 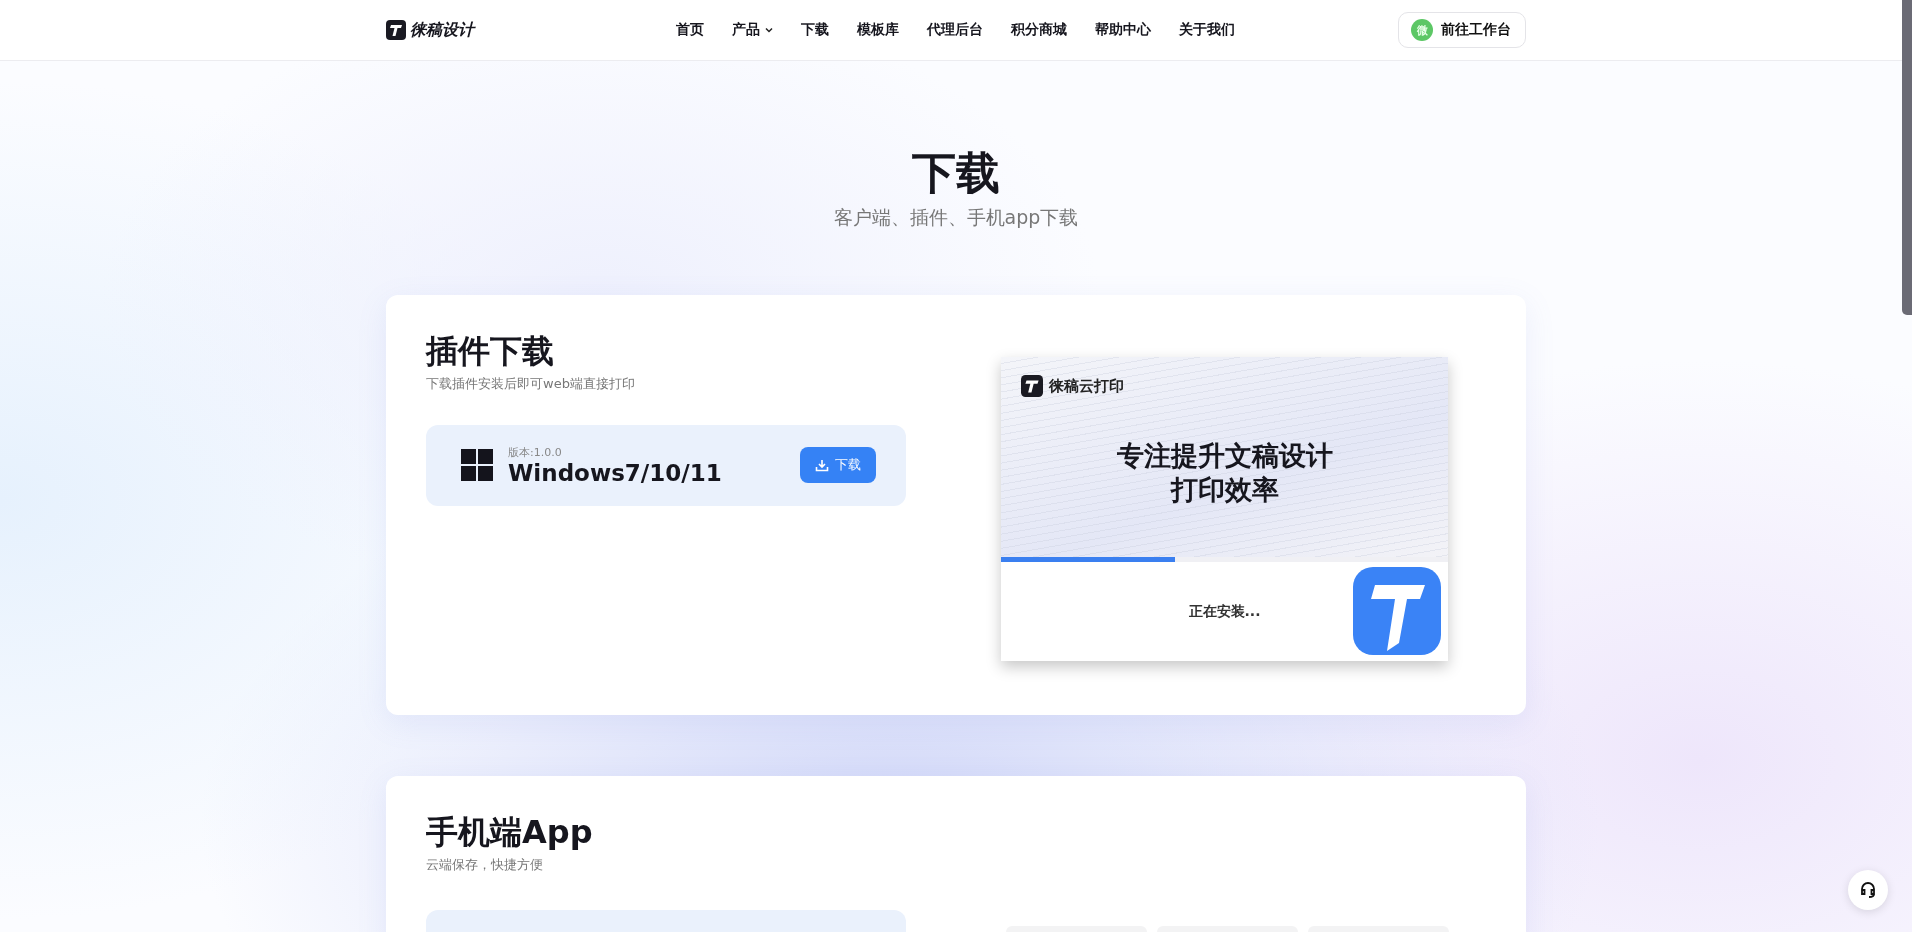 What do you see at coordinates (956, 173) in the screenshot?
I see `page-title: 下载` at bounding box center [956, 173].